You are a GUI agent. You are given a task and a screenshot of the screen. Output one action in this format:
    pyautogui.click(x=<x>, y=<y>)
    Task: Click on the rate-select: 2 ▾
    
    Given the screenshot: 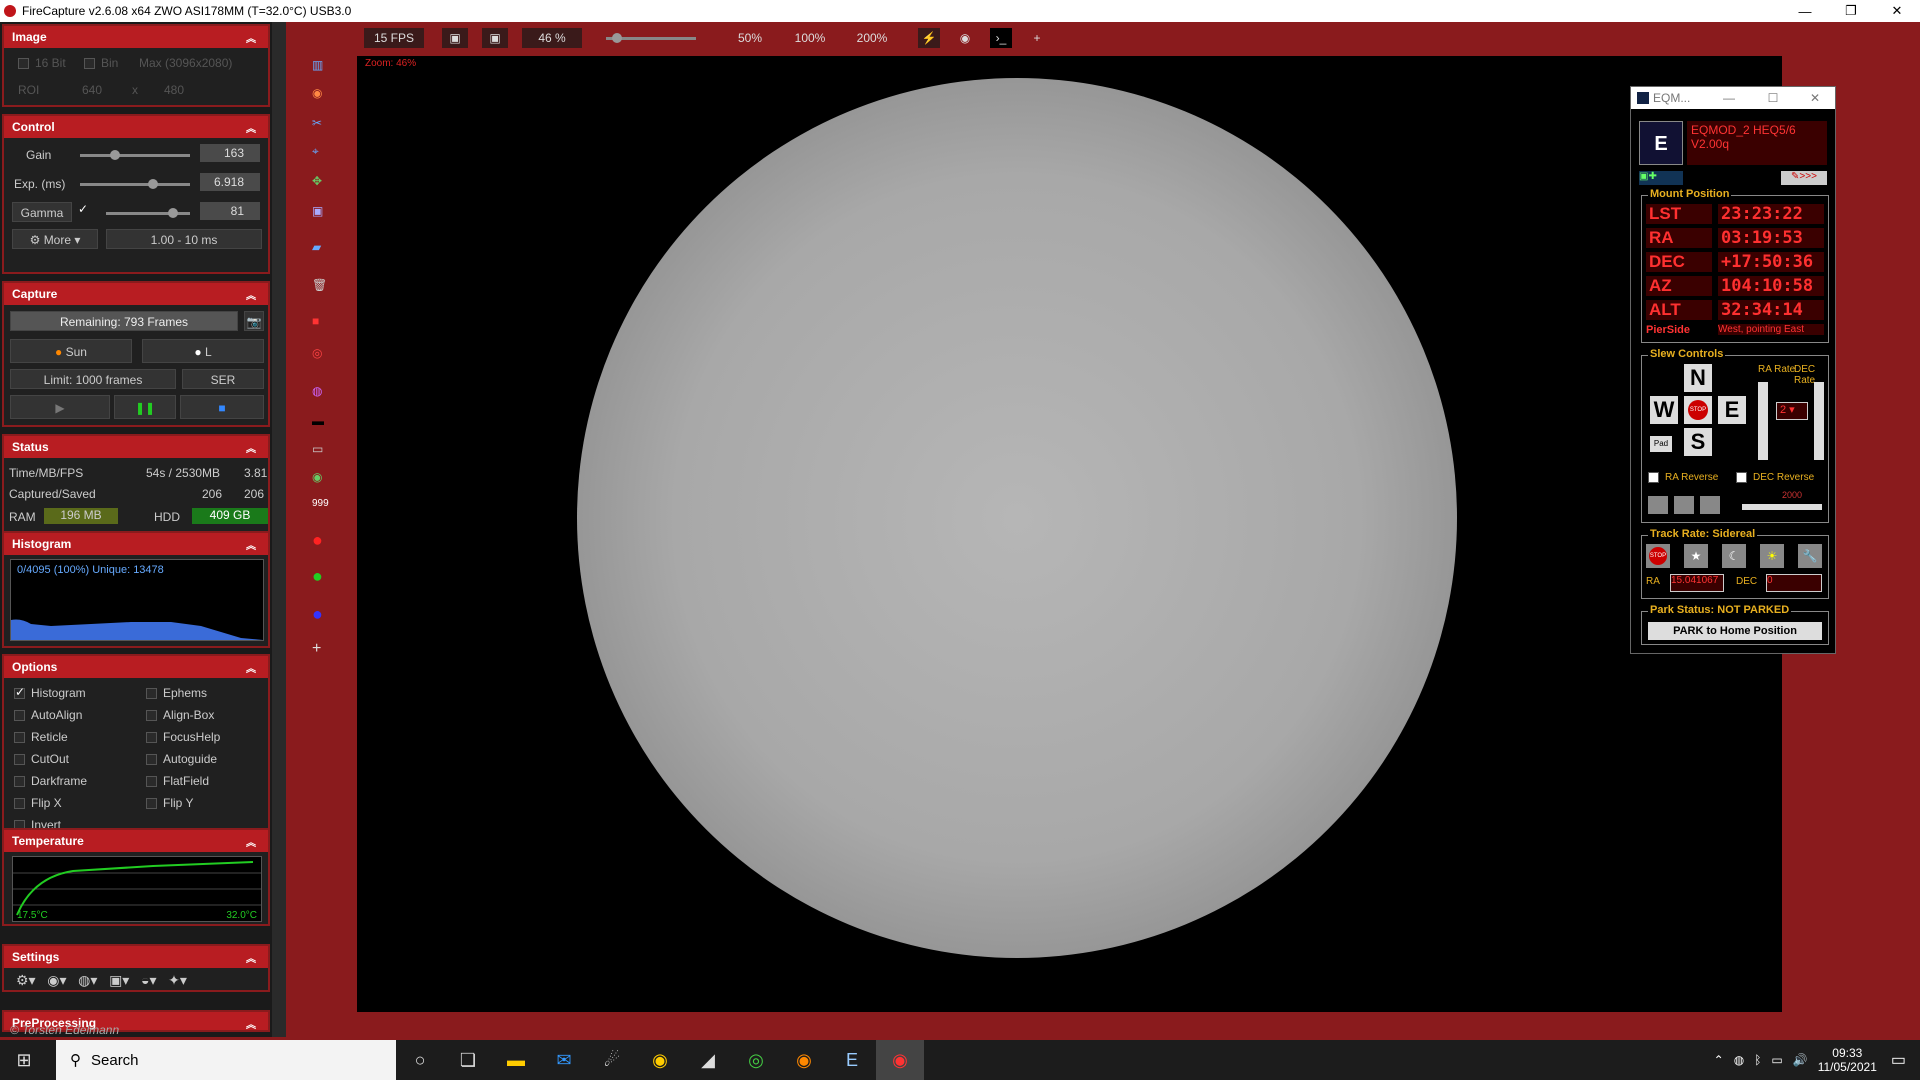 What is the action you would take?
    pyautogui.click(x=1792, y=411)
    